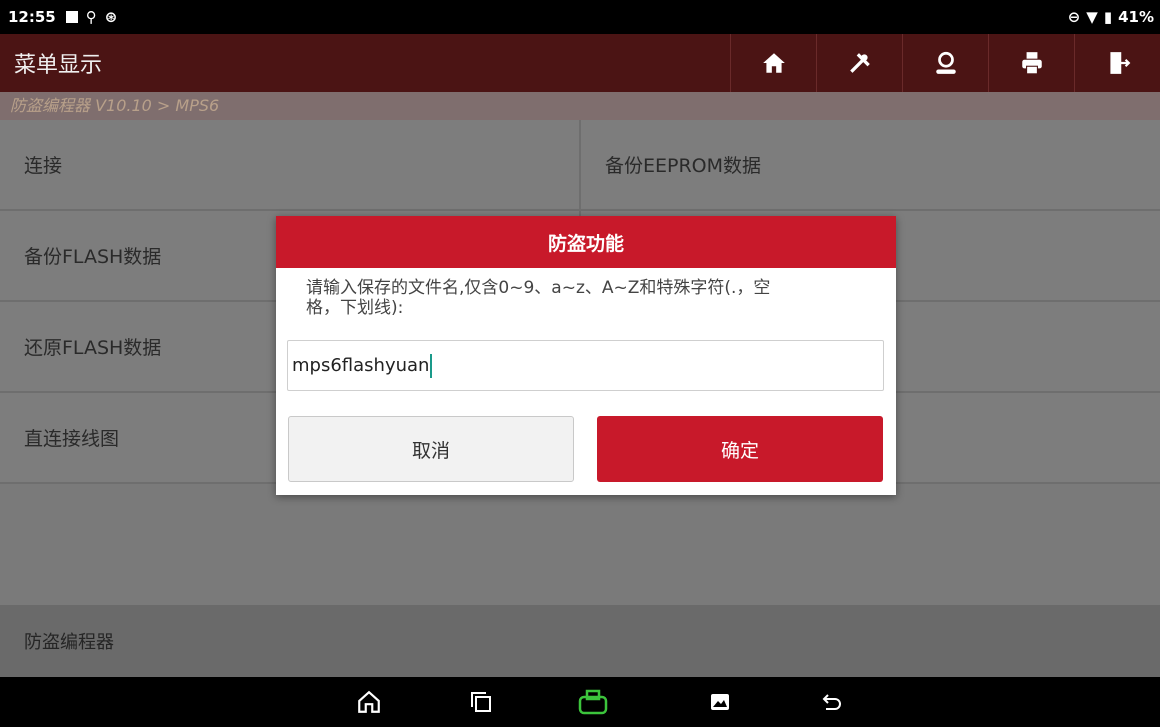 The height and width of the screenshot is (727, 1160). I want to click on nav-gallery-button, so click(720, 702).